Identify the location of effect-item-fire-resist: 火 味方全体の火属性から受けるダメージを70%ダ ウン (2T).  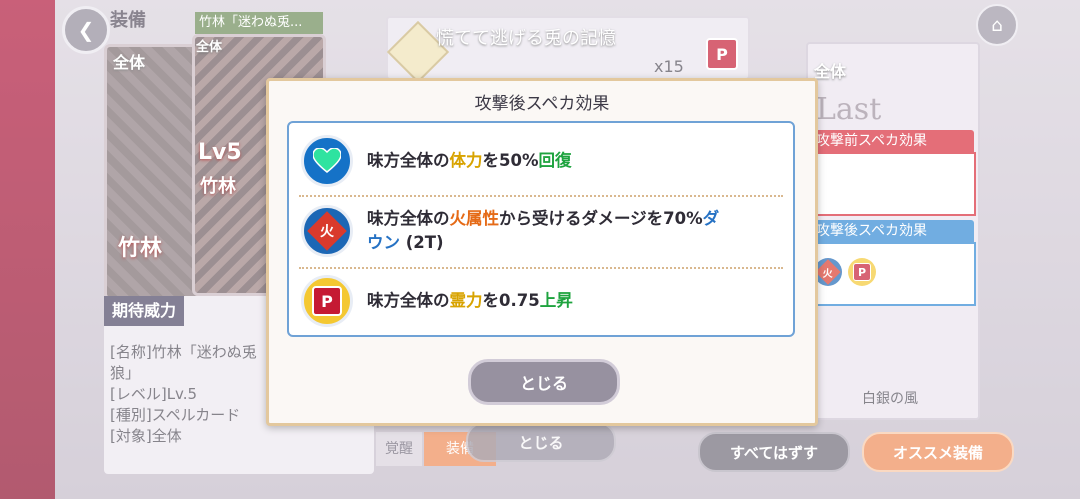
(542, 231).